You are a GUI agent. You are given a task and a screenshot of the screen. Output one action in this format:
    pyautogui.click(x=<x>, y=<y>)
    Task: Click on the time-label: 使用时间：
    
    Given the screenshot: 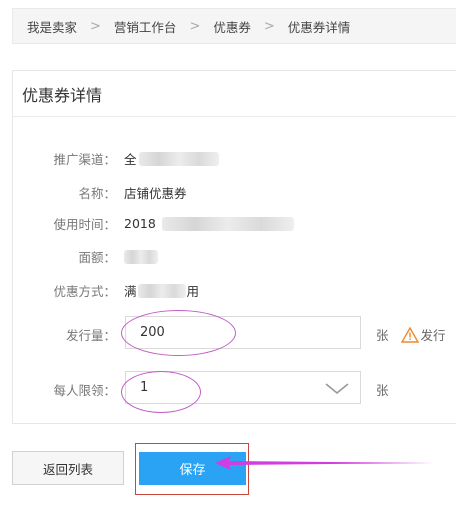 What is the action you would take?
    pyautogui.click(x=84, y=224)
    